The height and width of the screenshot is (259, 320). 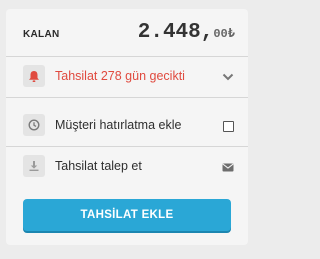 I want to click on request-label: Tahsilat talep et, so click(x=98, y=166).